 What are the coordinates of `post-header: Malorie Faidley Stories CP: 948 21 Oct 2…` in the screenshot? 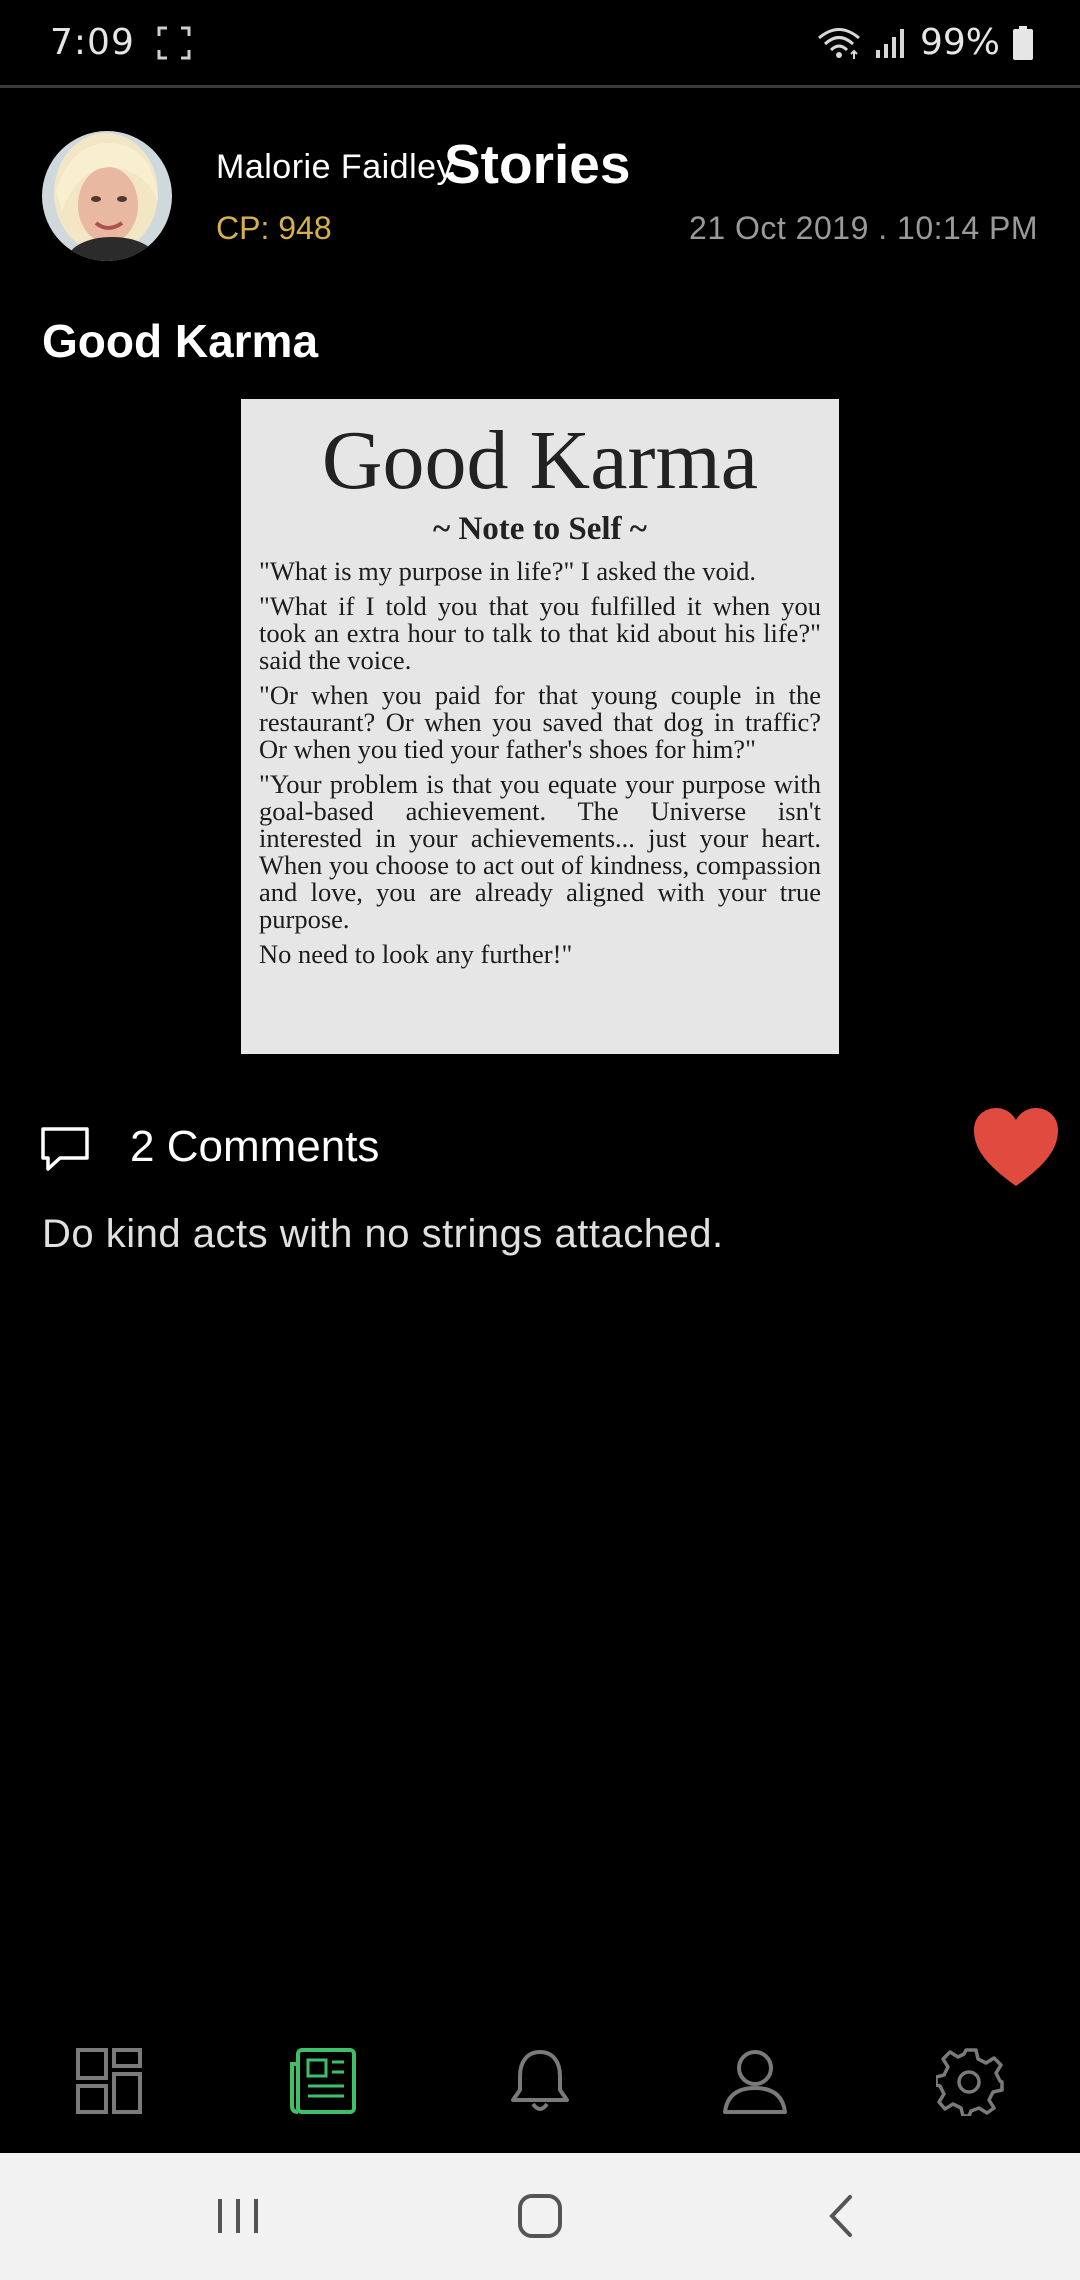 It's located at (540, 188).